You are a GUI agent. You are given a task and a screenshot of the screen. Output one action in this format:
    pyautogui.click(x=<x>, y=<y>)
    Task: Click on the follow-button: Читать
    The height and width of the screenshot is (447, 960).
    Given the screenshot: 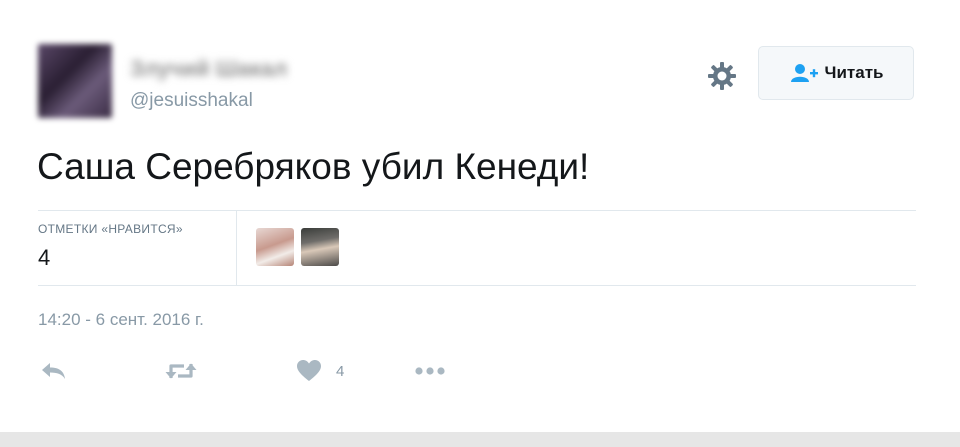 What is the action you would take?
    pyautogui.click(x=836, y=73)
    